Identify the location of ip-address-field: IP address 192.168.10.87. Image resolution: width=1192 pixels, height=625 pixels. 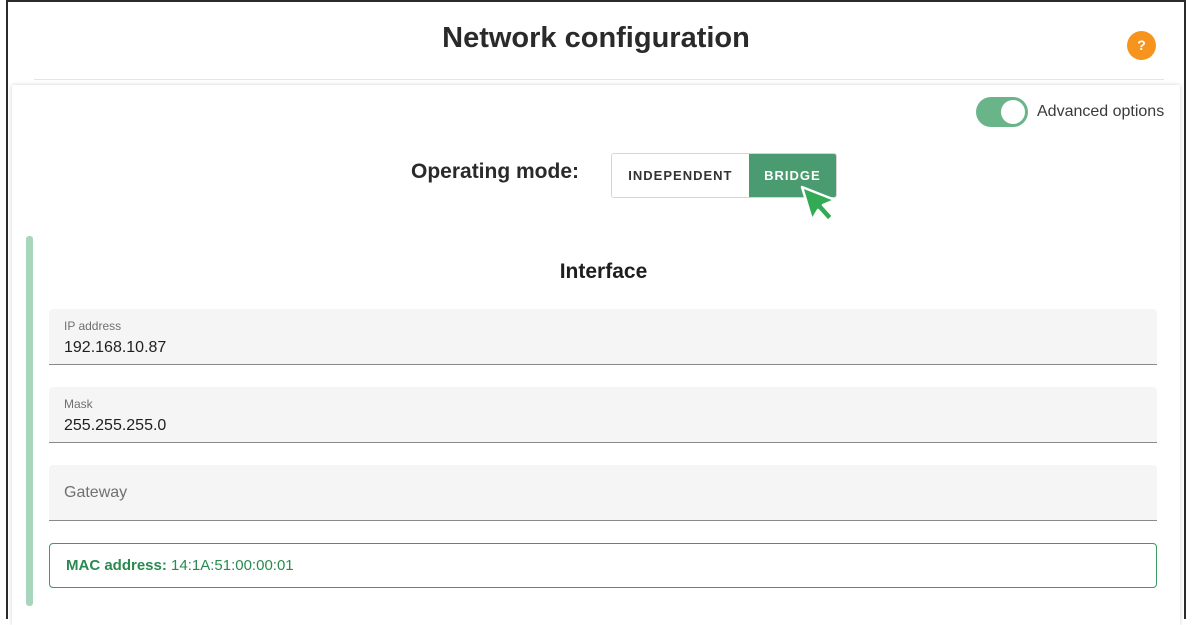
(603, 337).